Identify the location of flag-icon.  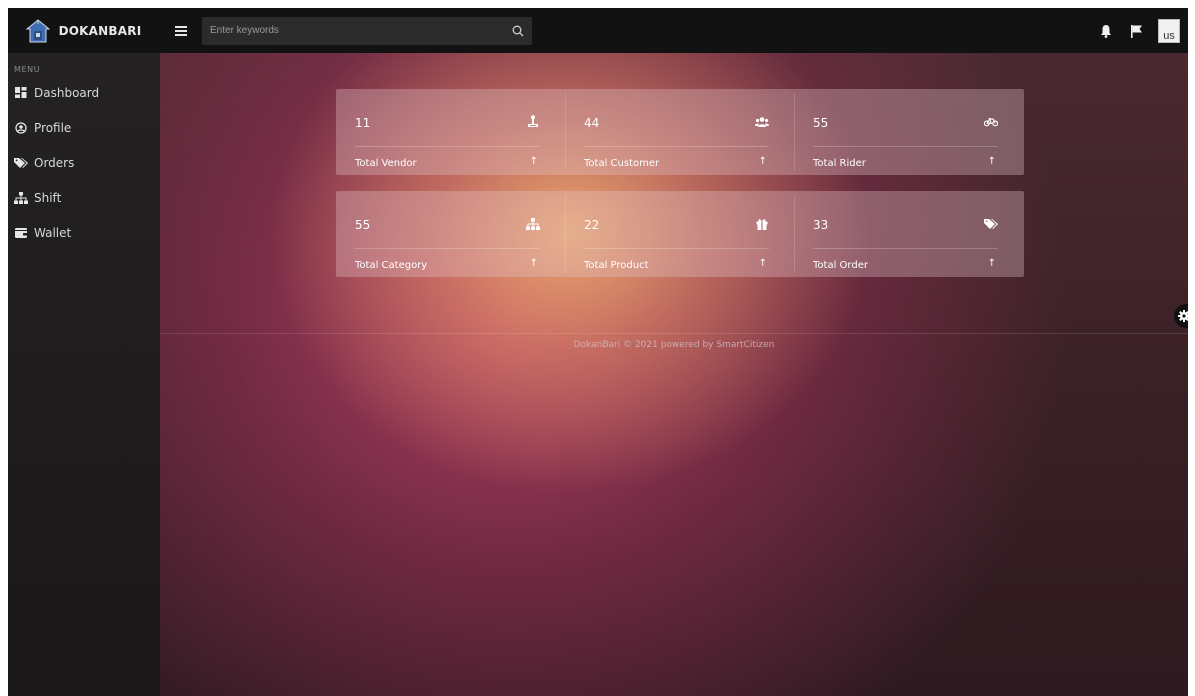
(1136, 31).